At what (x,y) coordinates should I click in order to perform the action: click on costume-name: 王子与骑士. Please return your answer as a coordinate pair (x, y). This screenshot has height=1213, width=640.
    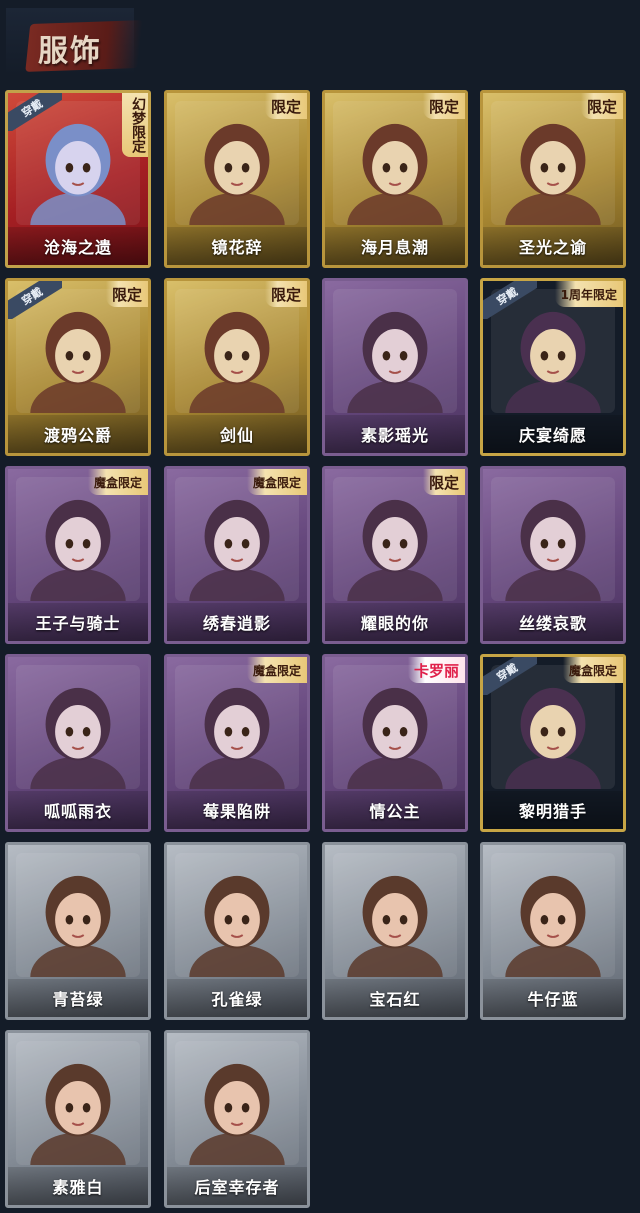
    Looking at the image, I should click on (78, 623).